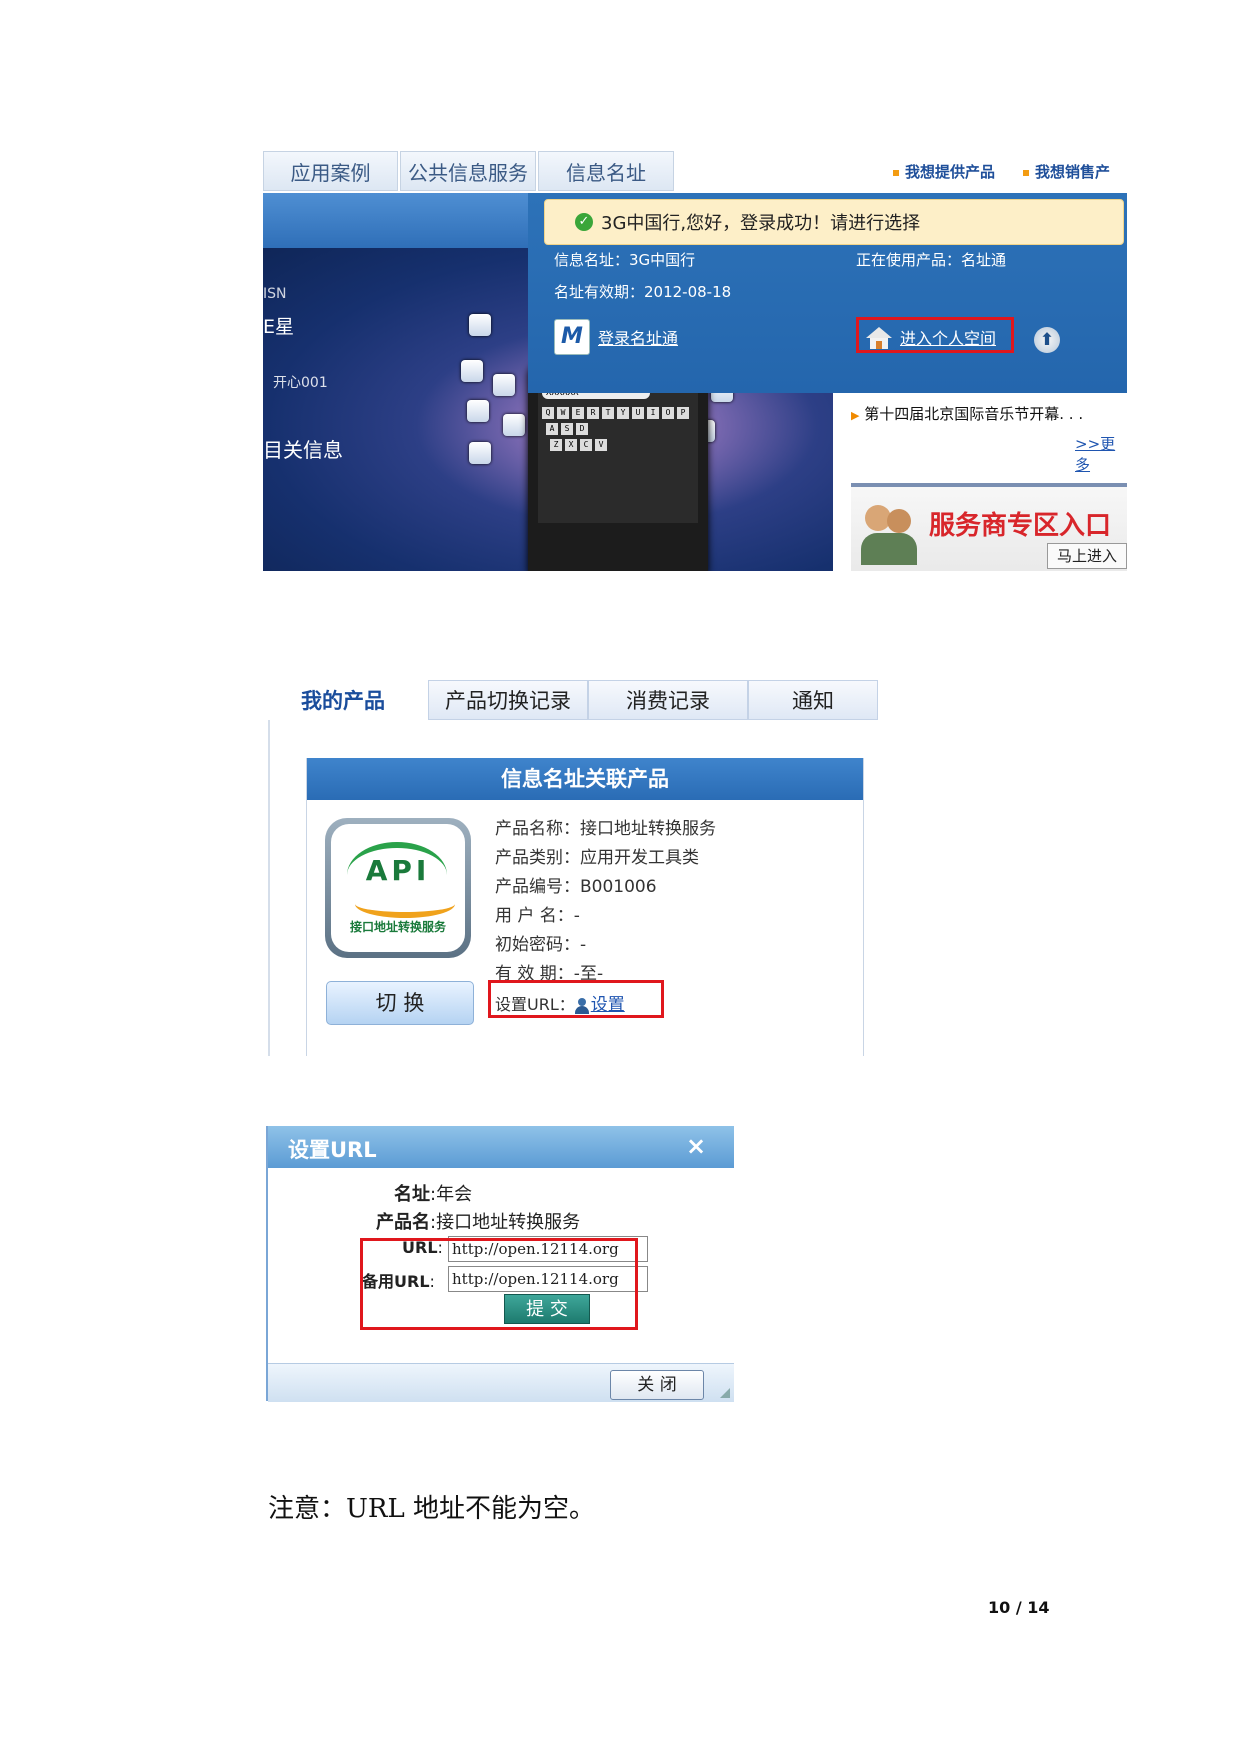  I want to click on more-news-link: >>更多, so click(1101, 454).